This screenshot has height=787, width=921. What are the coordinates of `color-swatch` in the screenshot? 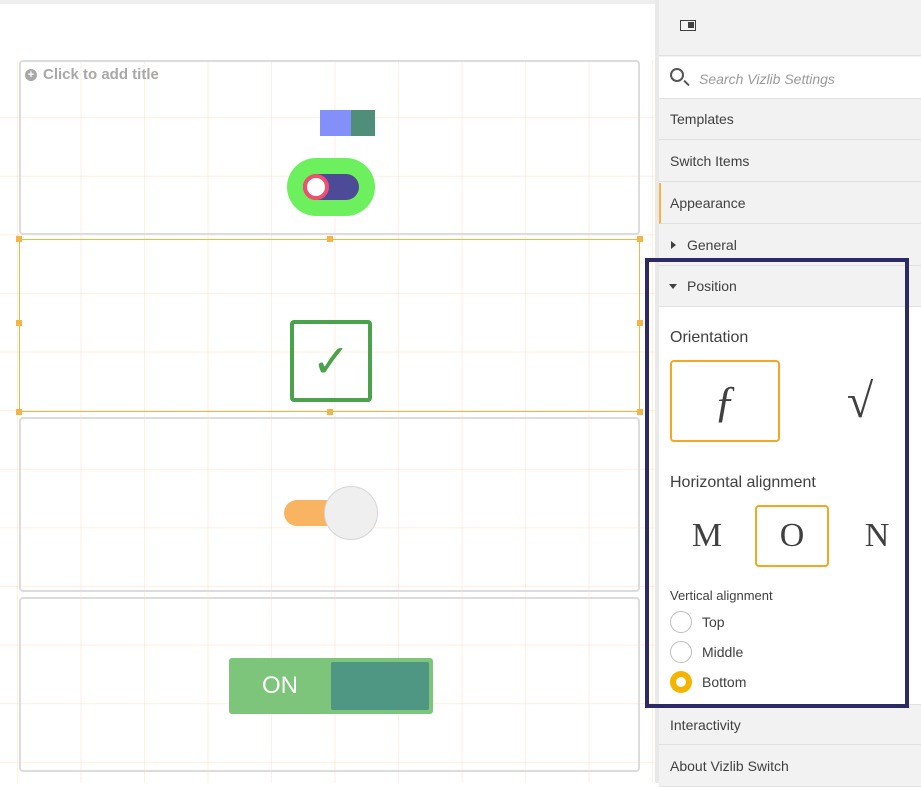 It's located at (347, 123).